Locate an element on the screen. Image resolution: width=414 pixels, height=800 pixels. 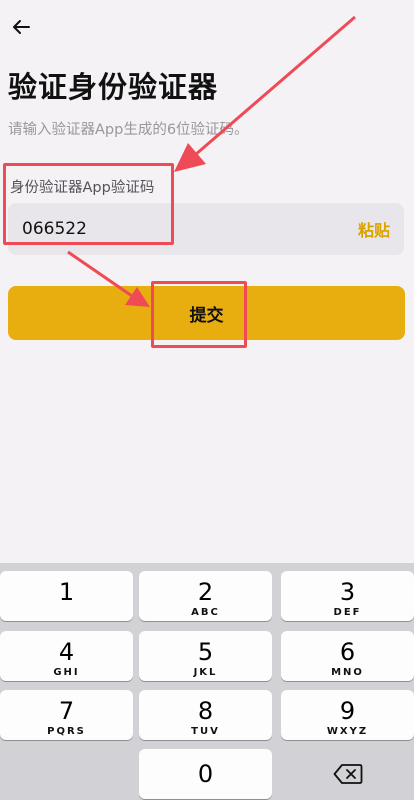
arrow-left-icon is located at coordinates (21, 27).